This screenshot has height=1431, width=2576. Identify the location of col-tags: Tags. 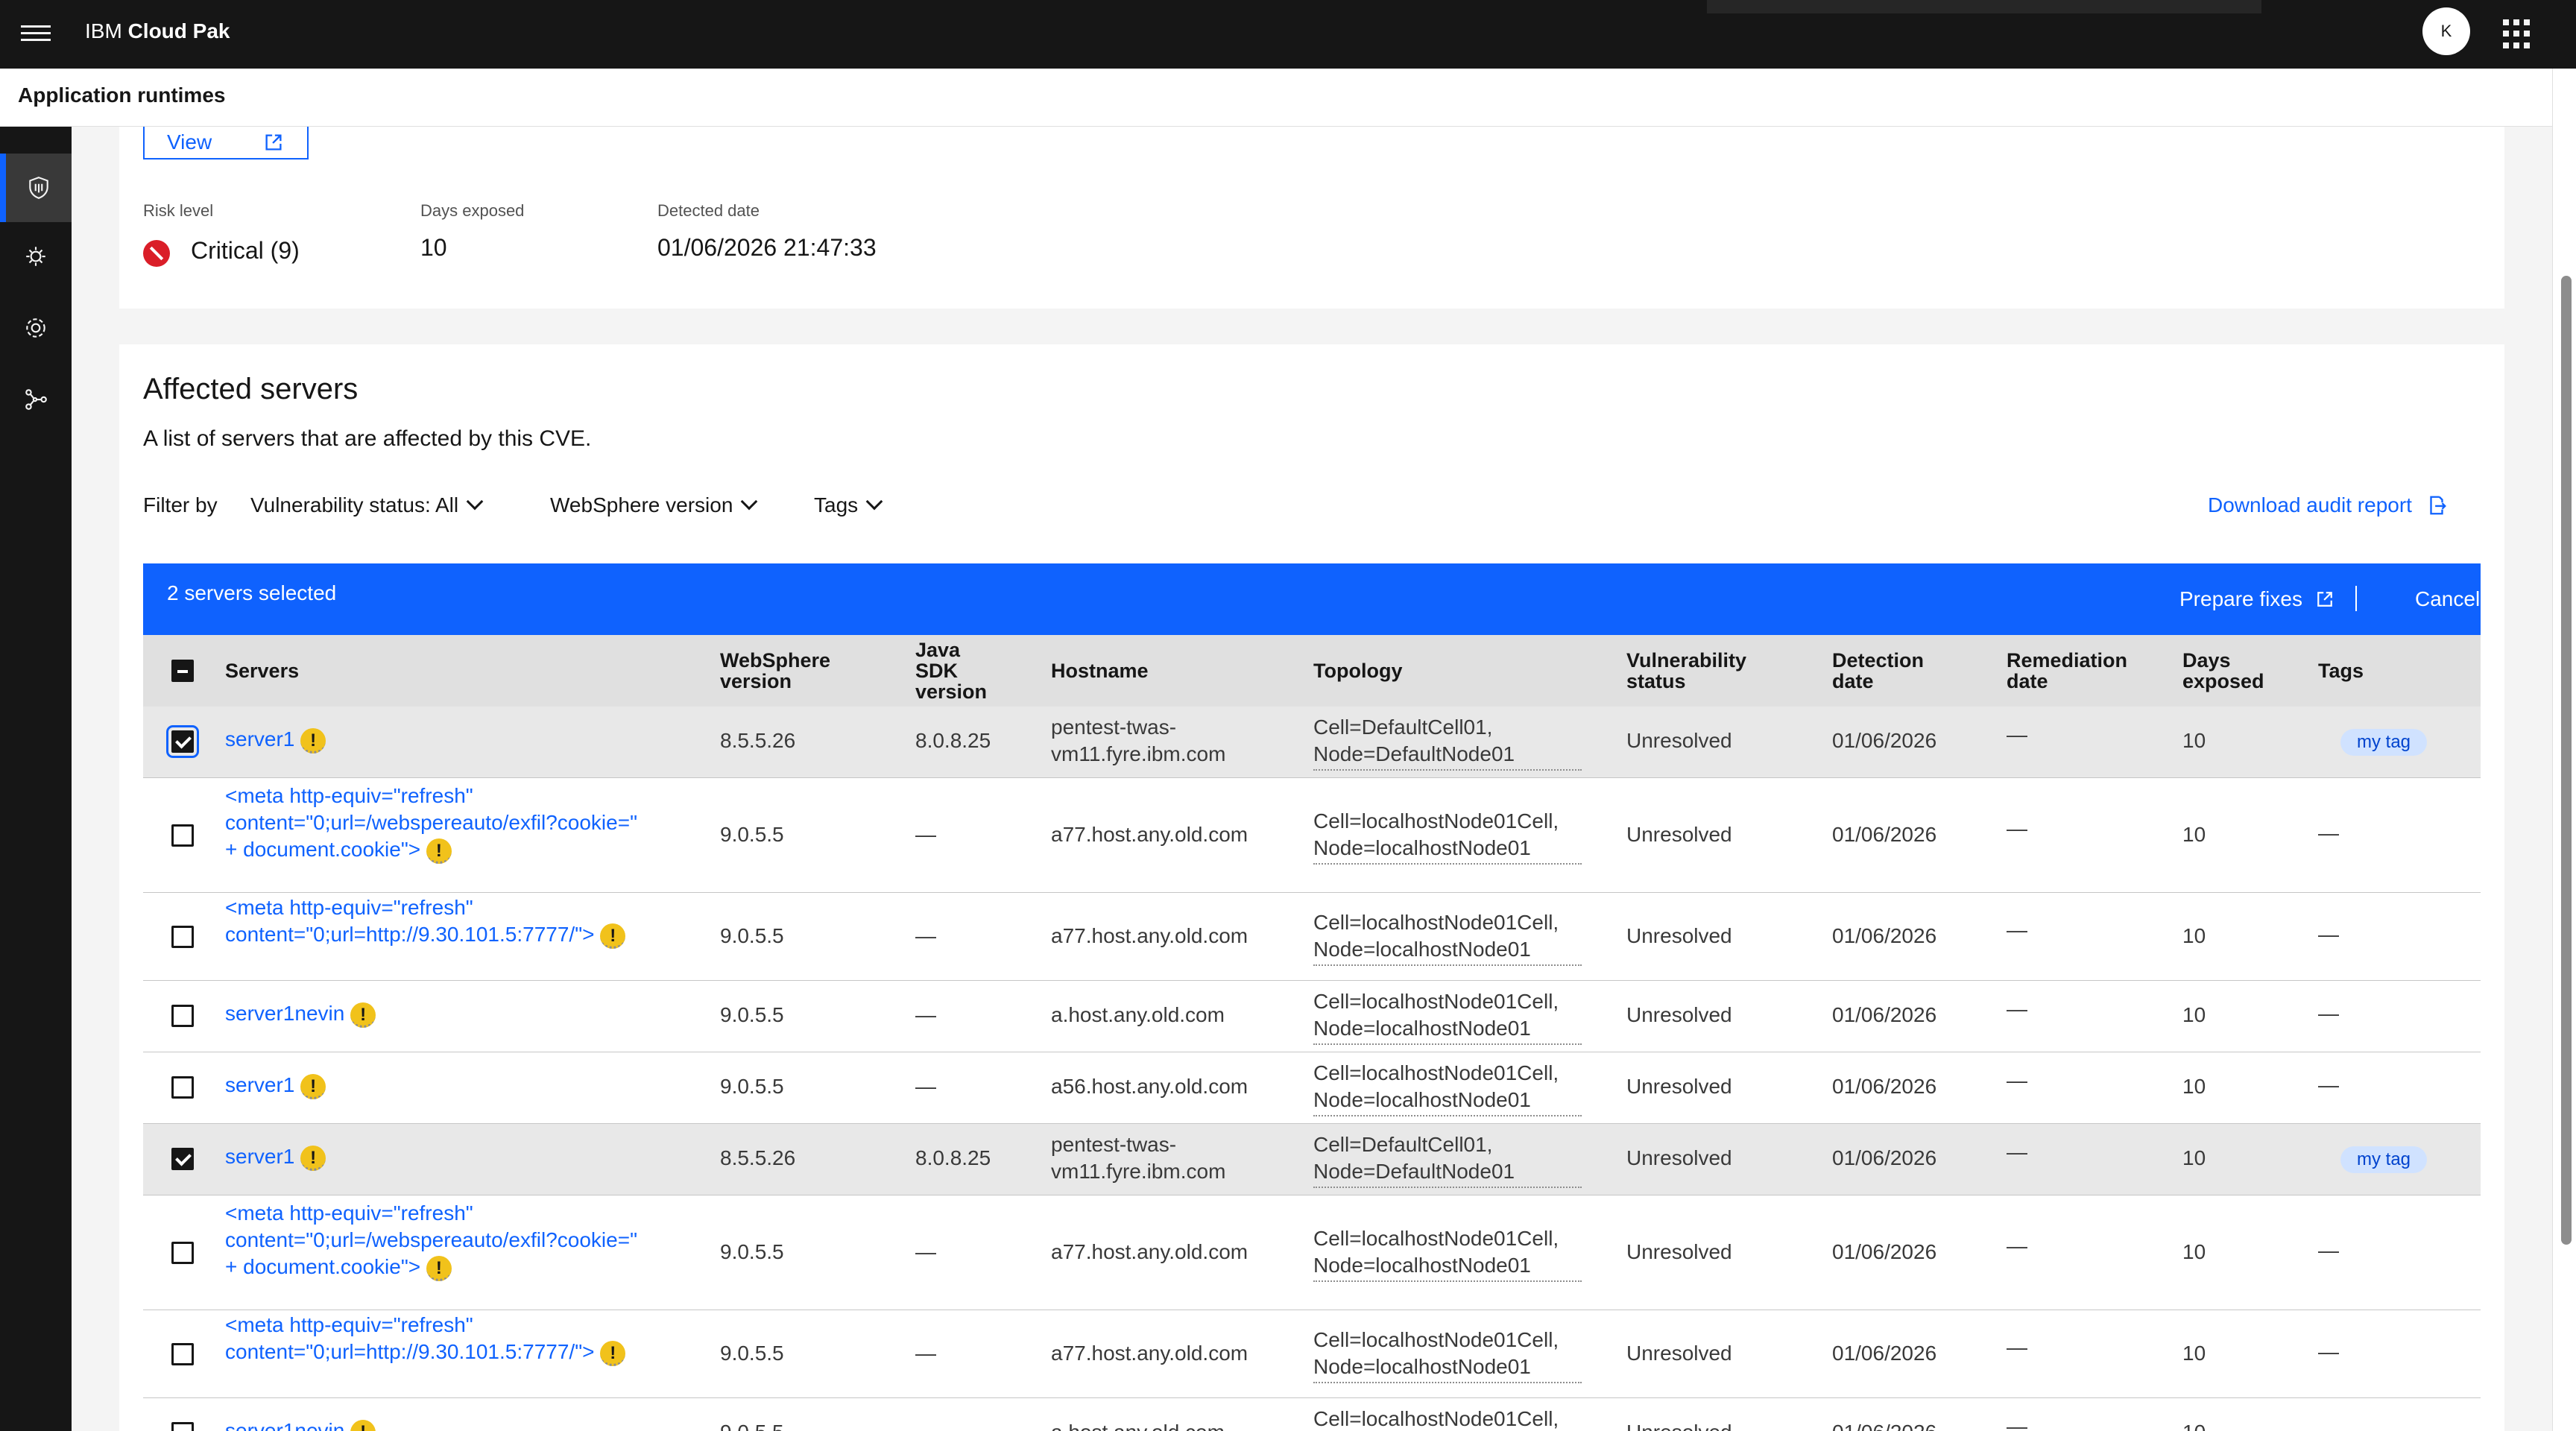
(2341, 671).